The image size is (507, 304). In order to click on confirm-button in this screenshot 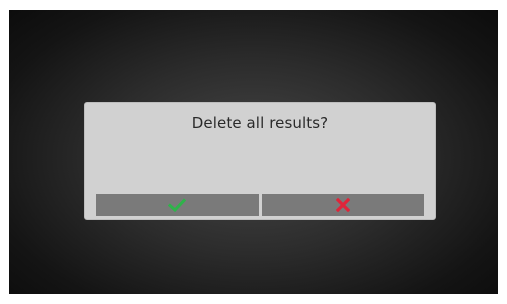, I will do `click(177, 205)`.